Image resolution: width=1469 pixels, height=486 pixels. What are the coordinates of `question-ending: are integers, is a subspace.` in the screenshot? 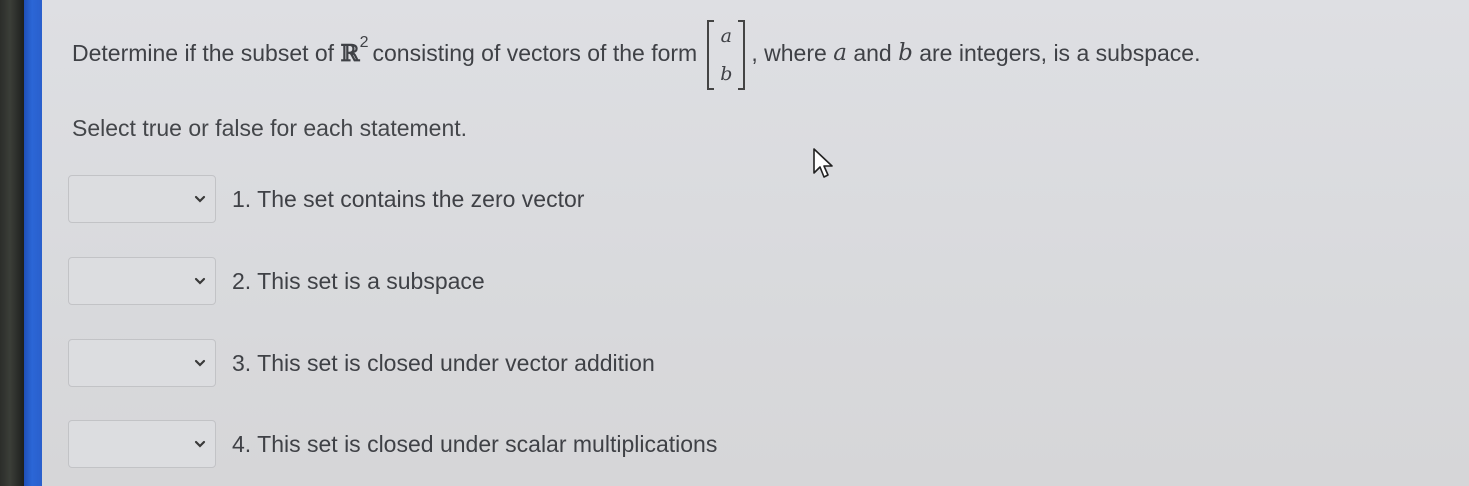 It's located at (1060, 52).